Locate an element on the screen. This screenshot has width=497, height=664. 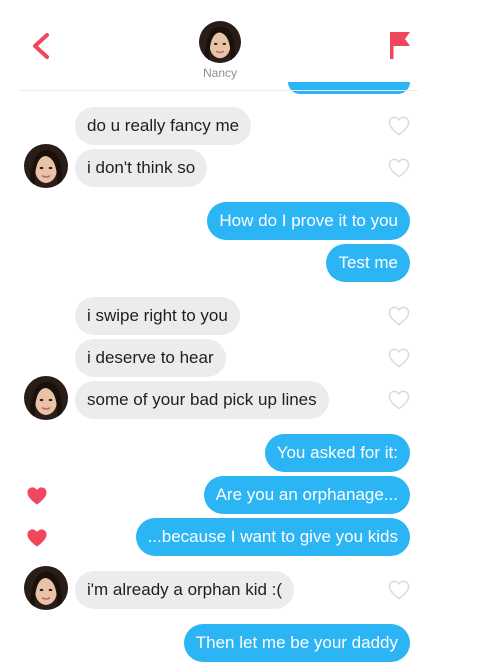
header-divider is located at coordinates (218, 90).